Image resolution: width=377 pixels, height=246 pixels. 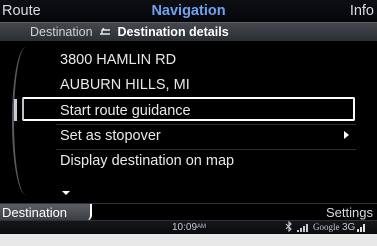 I want to click on menu-item-display-destination-on-map: Display destination on map, so click(x=147, y=161).